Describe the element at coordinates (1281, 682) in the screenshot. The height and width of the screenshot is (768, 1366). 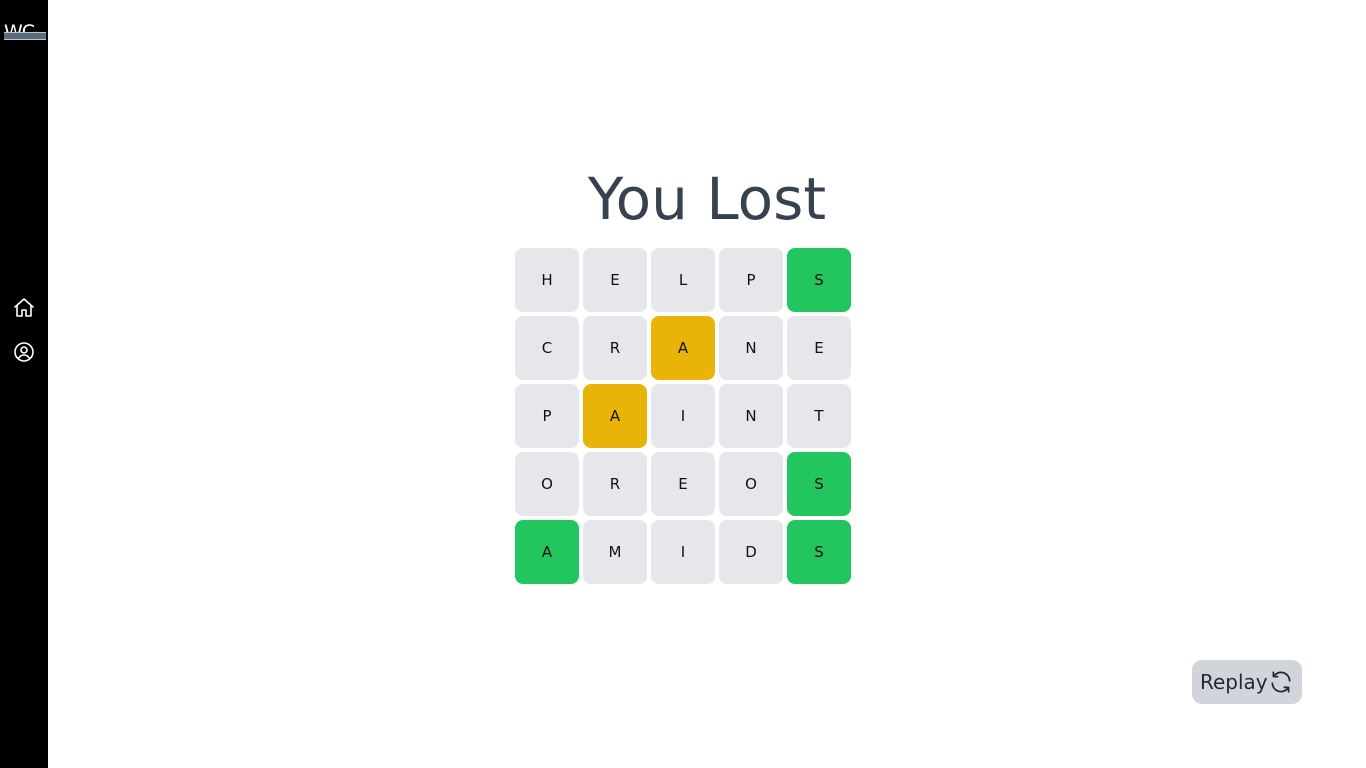
I see `refresh-icon` at that location.